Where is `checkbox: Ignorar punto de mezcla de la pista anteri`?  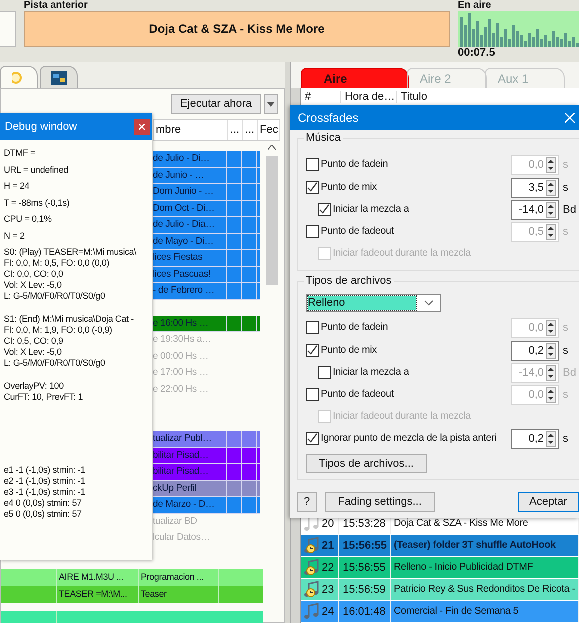 checkbox: Ignorar punto de mezcla de la pista anteri is located at coordinates (408, 438).